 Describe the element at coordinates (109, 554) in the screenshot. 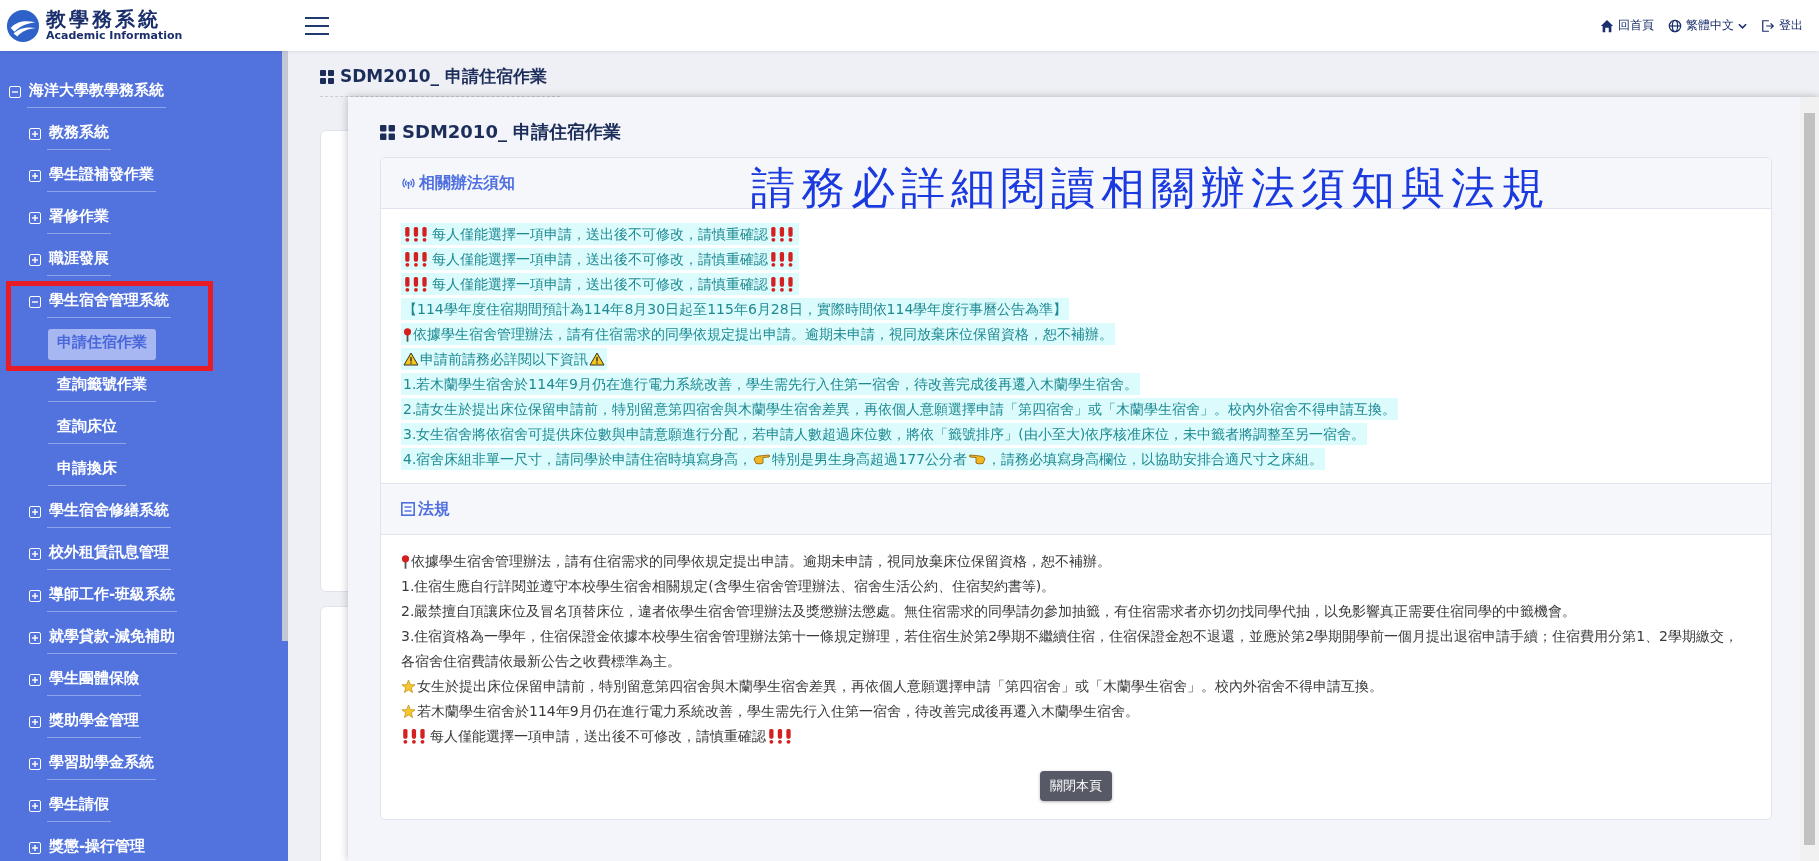

I see `sidebar-item: 校外租賃訊息管理` at that location.